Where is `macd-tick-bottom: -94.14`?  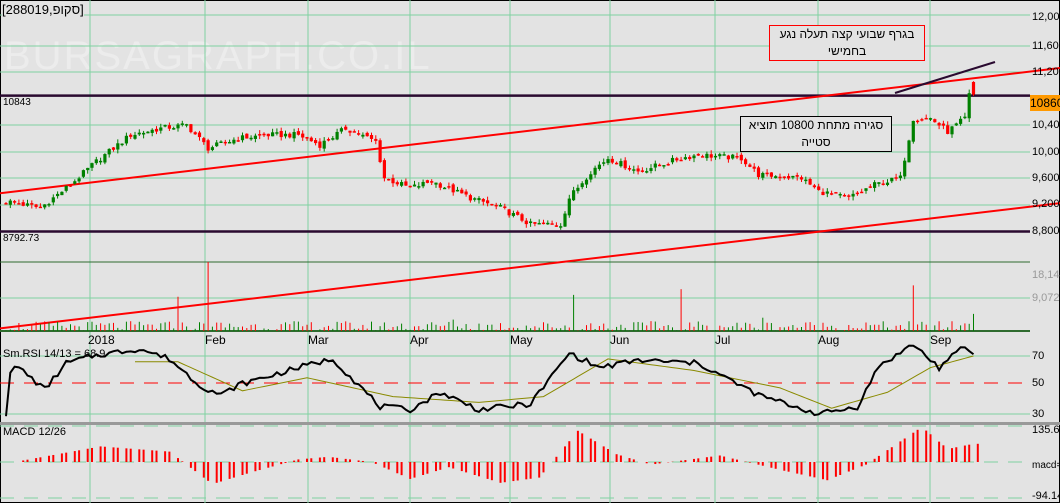 macd-tick-bottom: -94.14 is located at coordinates (1046, 496).